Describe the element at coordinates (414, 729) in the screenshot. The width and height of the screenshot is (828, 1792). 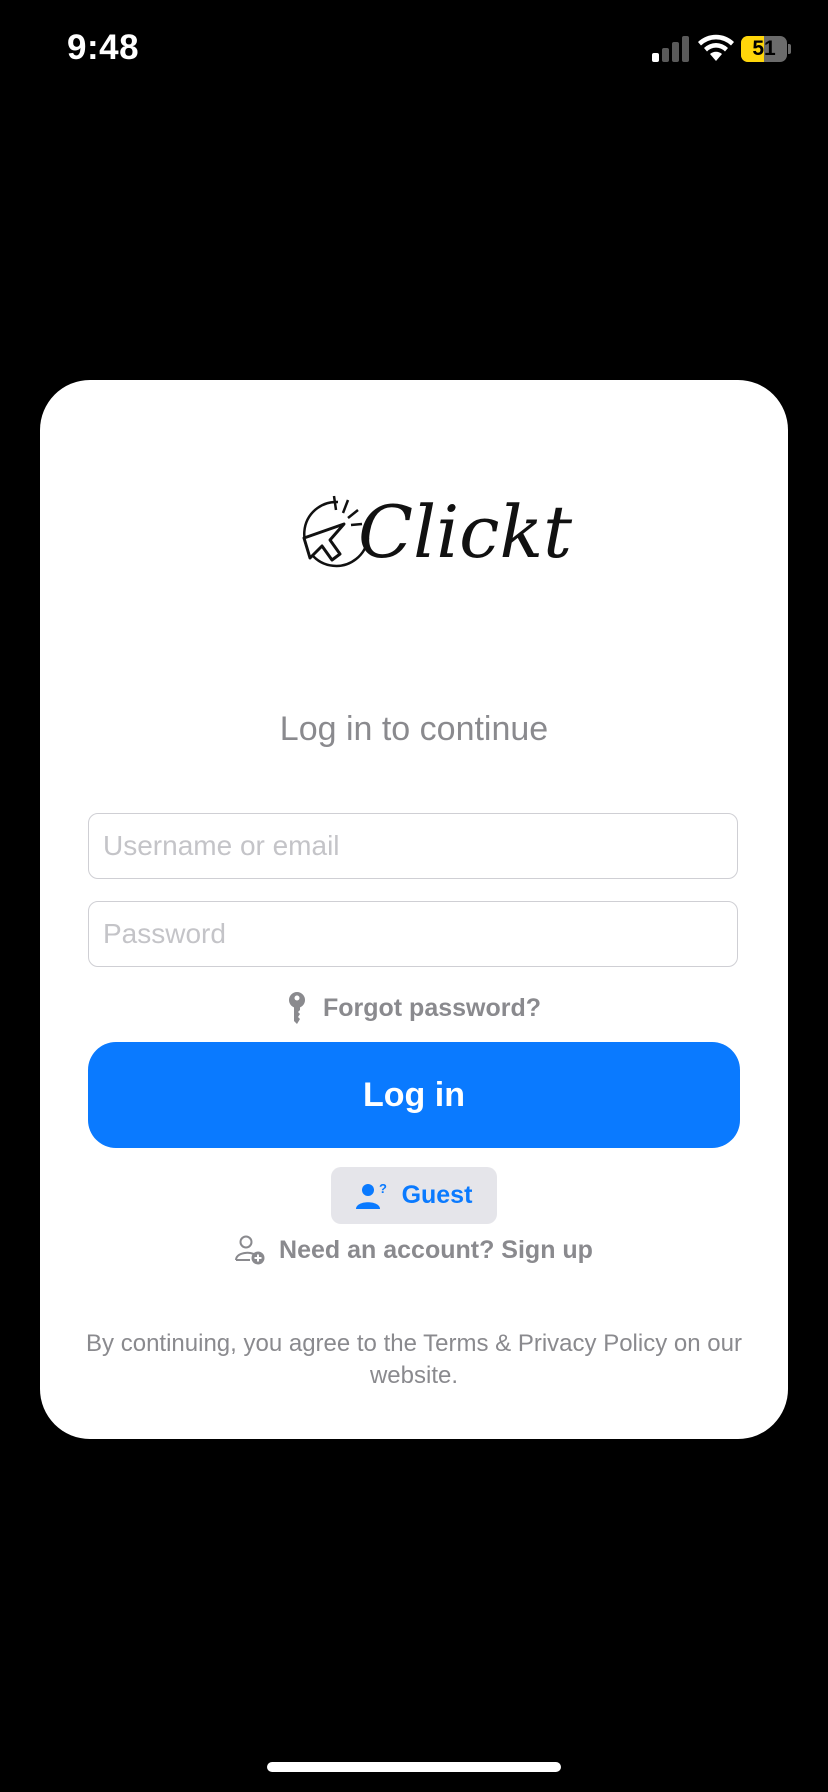
I see `login-subtitle: Log in to continue` at that location.